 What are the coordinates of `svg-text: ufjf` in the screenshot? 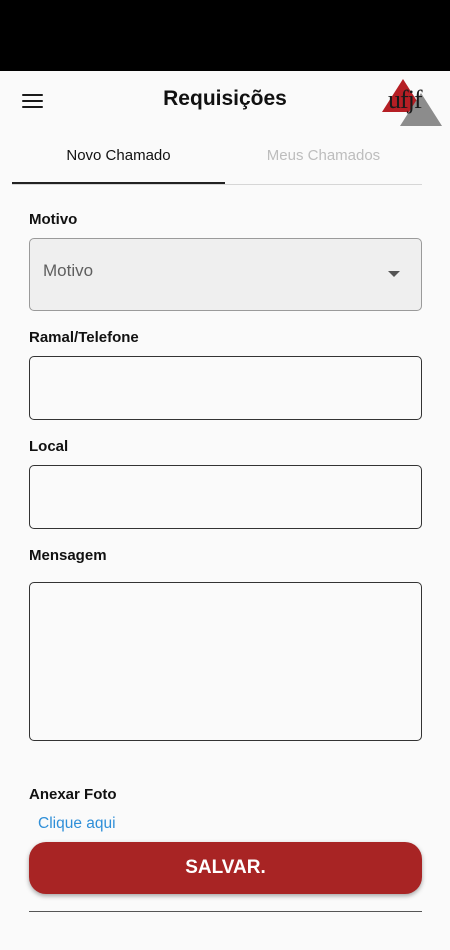 It's located at (405, 99).